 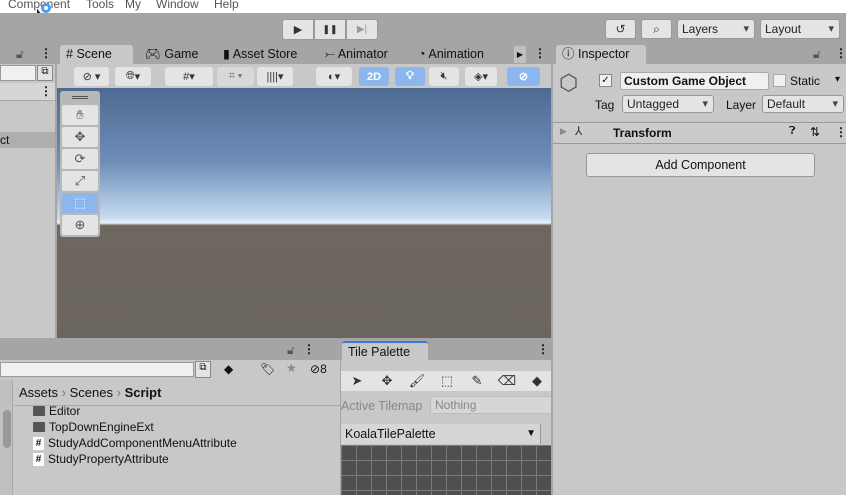 I want to click on scrollbar, so click(x=6, y=437).